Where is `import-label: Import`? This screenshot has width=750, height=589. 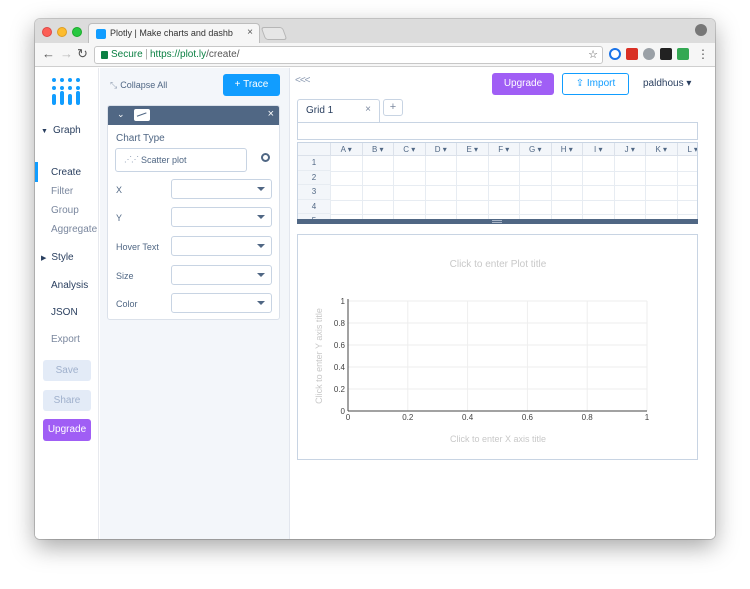
import-label: Import is located at coordinates (601, 83).